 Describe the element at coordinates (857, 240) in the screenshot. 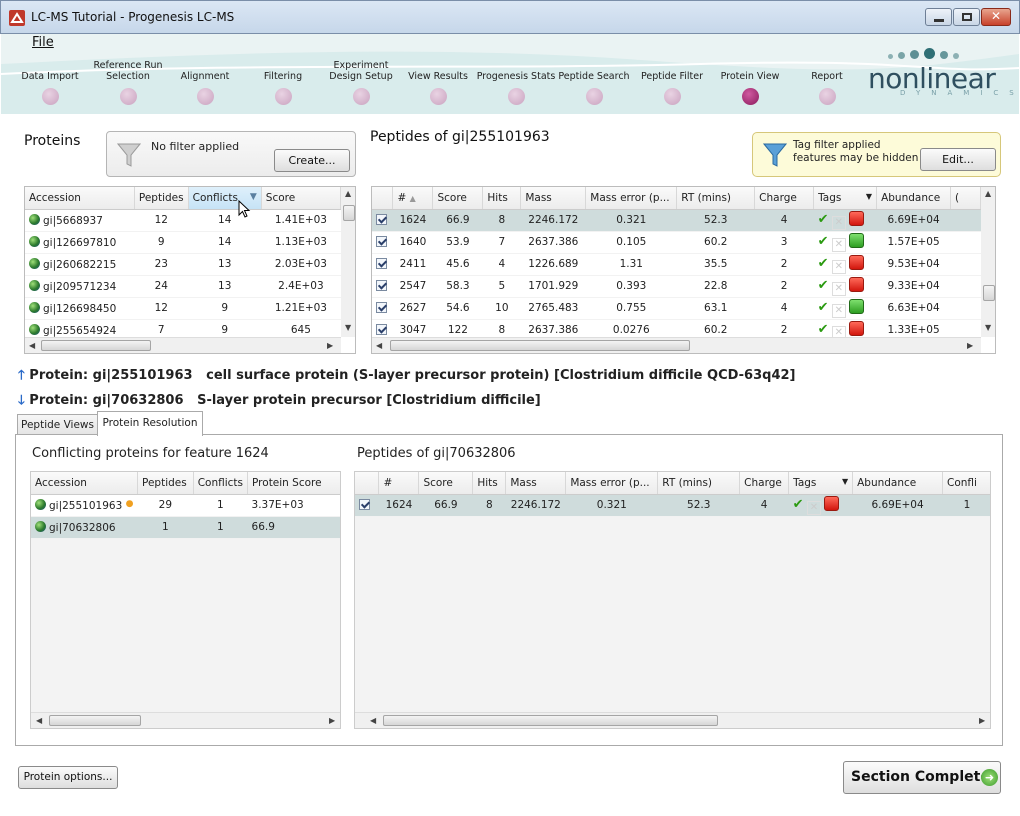

I see `green-tag-icon` at that location.